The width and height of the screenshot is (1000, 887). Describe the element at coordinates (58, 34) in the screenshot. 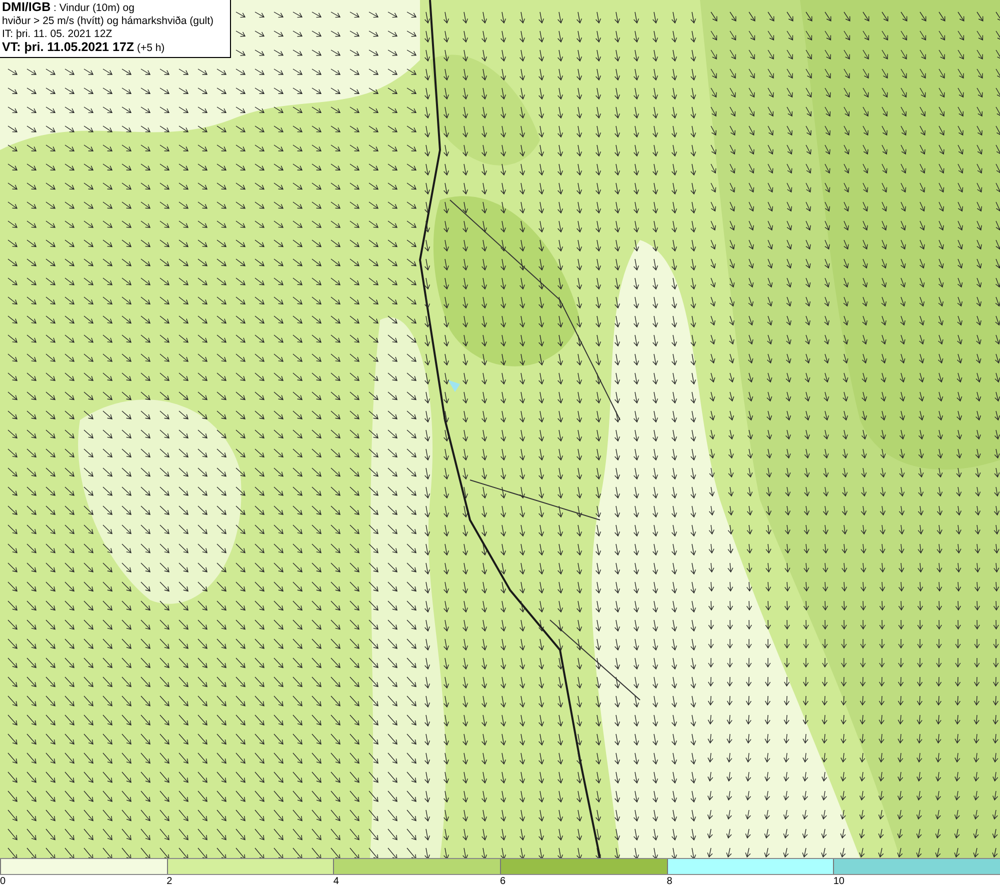

I see `map-title-line: IT: þri. 11. 05. 2021 12Z` at that location.